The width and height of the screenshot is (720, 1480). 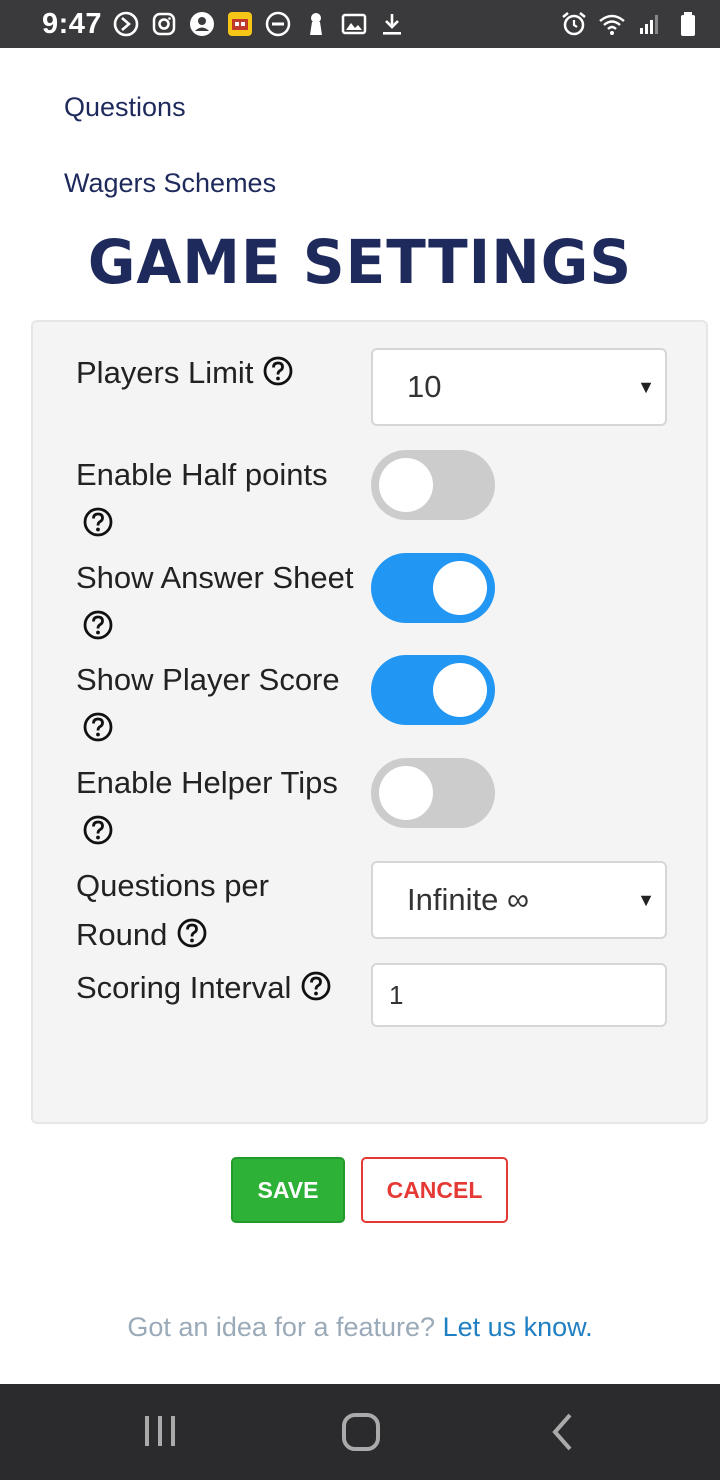 I want to click on scoring-interval-input: 1, so click(x=519, y=995).